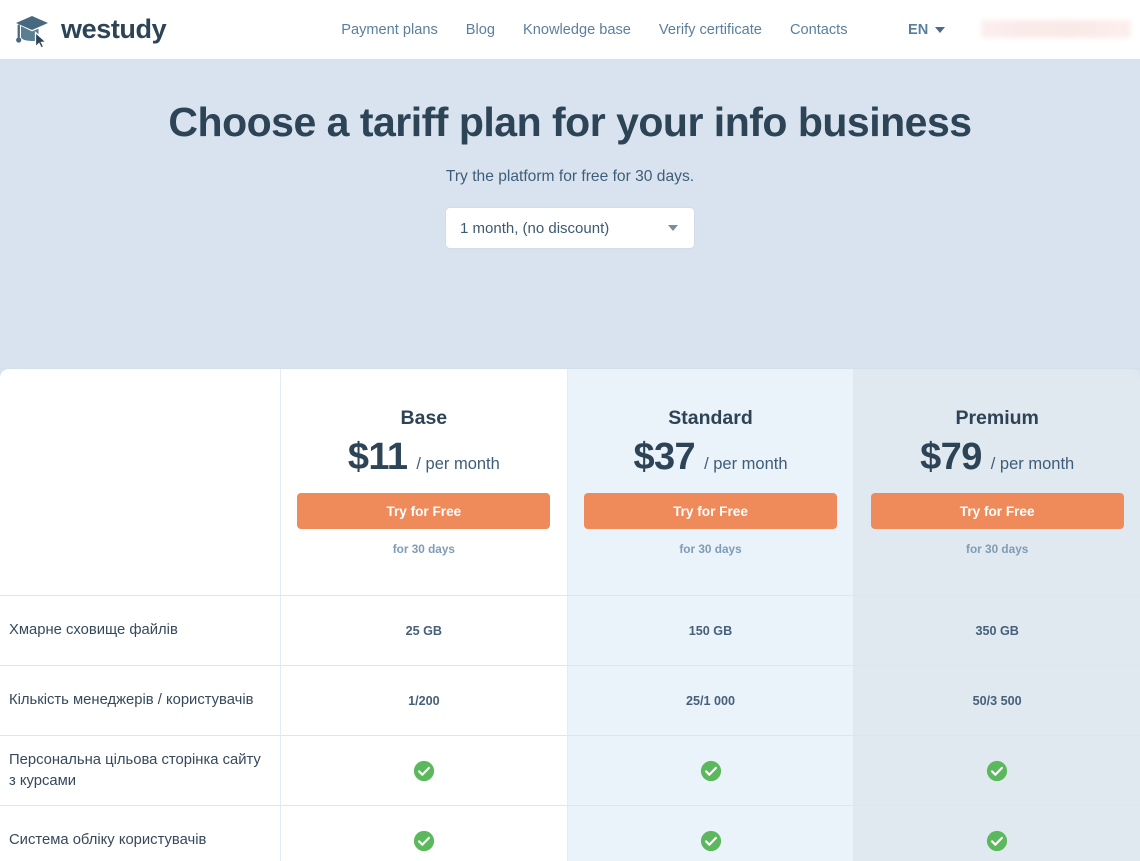 The image size is (1140, 861). Describe the element at coordinates (377, 457) in the screenshot. I see `plan-price: $11` at that location.